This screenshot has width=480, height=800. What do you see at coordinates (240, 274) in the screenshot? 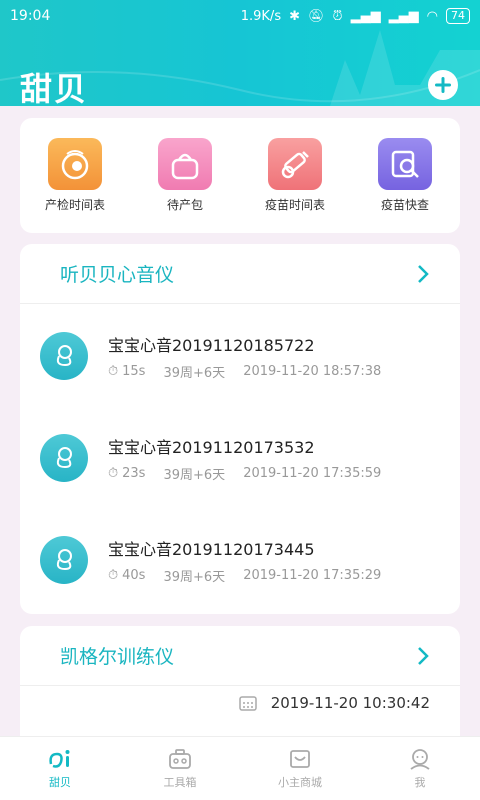
I see `heart-monitor-header: 听贝贝心音仪` at bounding box center [240, 274].